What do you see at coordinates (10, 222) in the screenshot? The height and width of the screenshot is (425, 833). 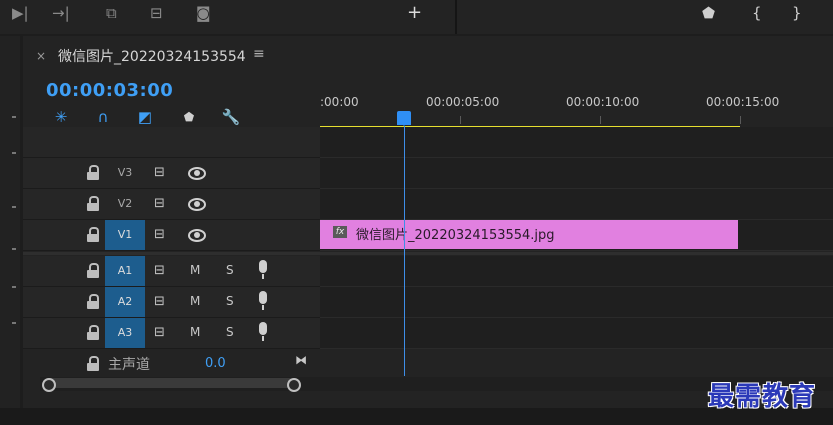 I see `left-tool-panel` at bounding box center [10, 222].